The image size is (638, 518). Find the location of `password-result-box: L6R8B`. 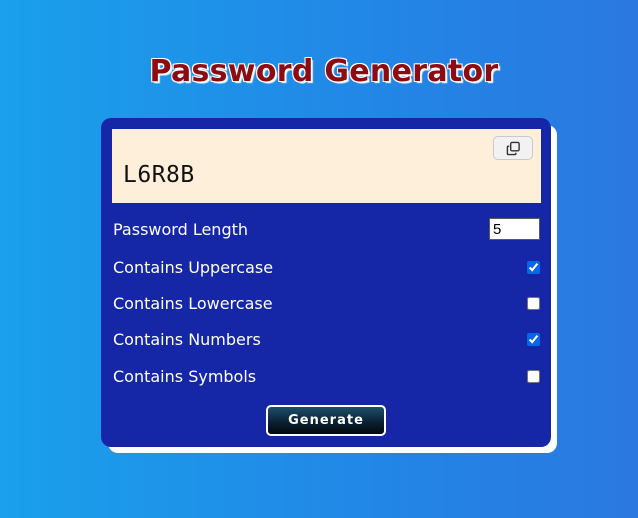

password-result-box: L6R8B is located at coordinates (326, 166).